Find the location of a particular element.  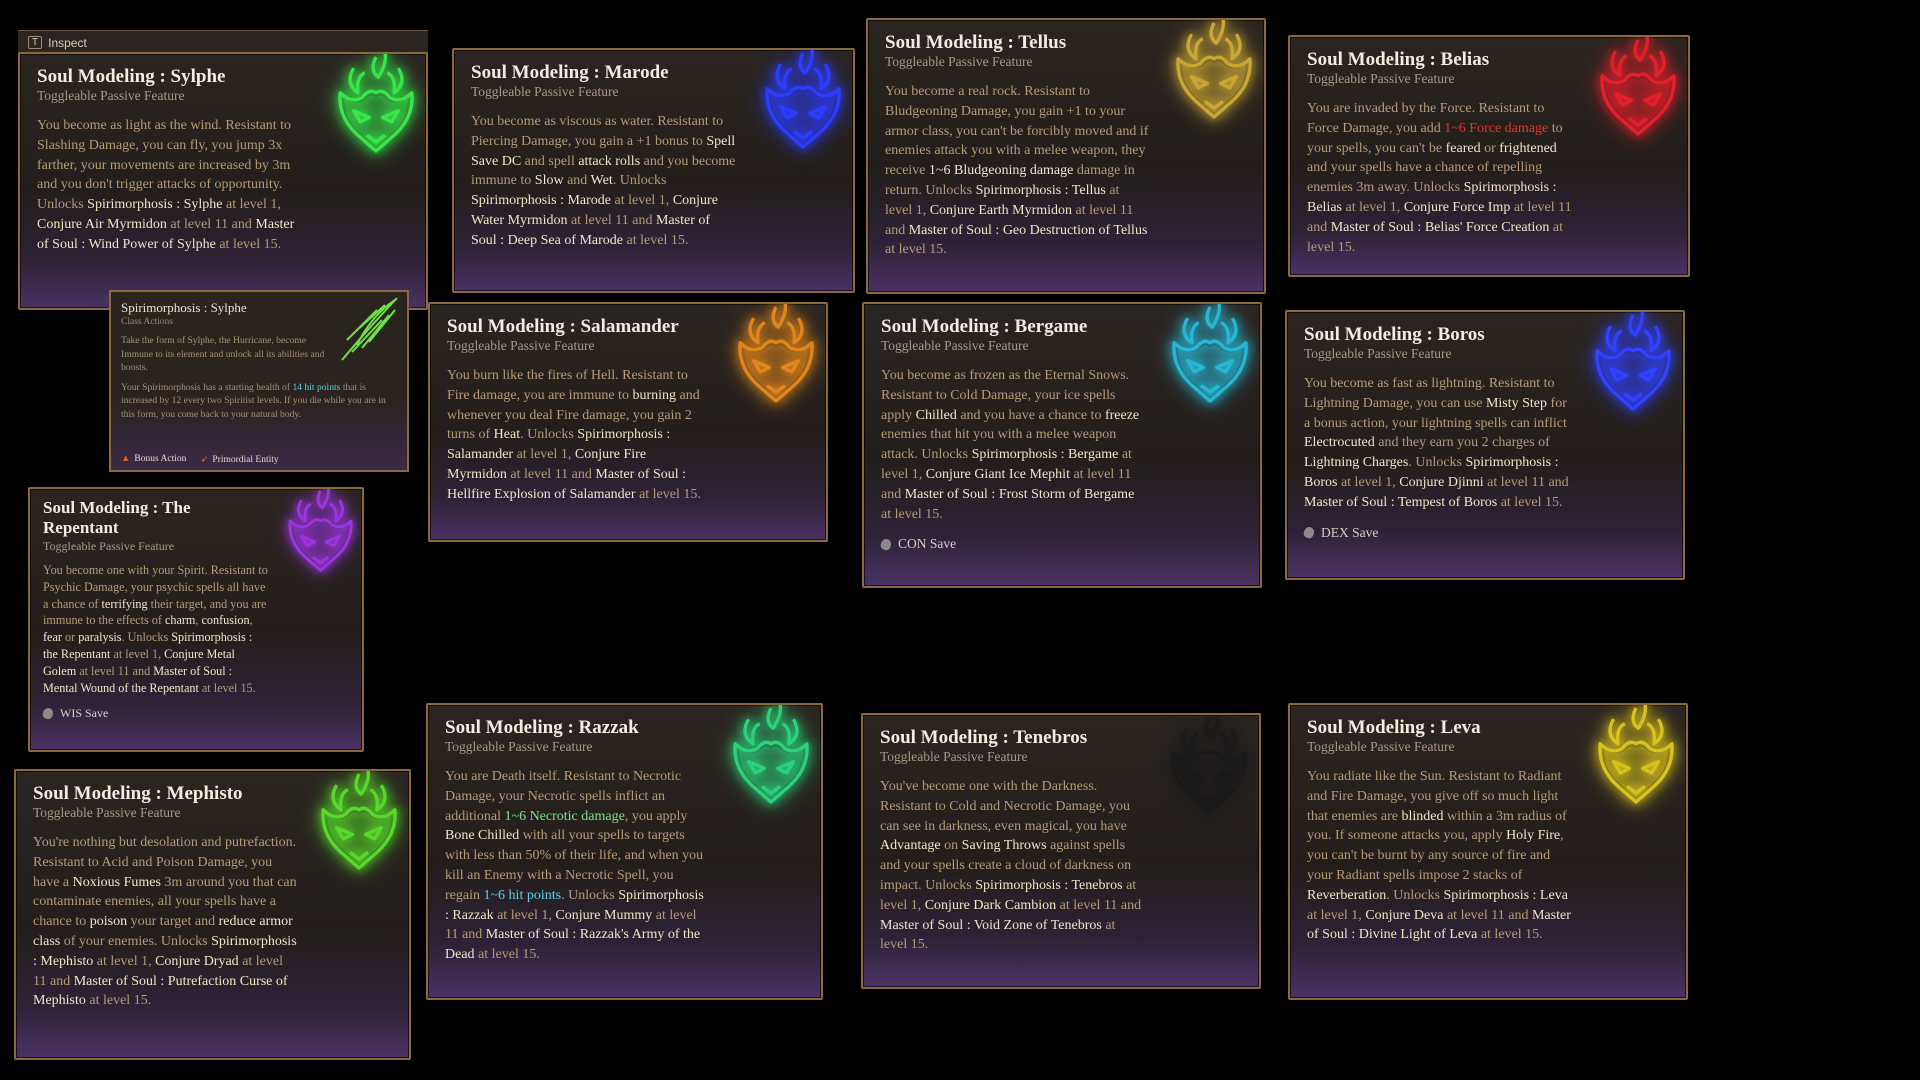

saving-throw: DEX Save is located at coordinates (1484, 533).